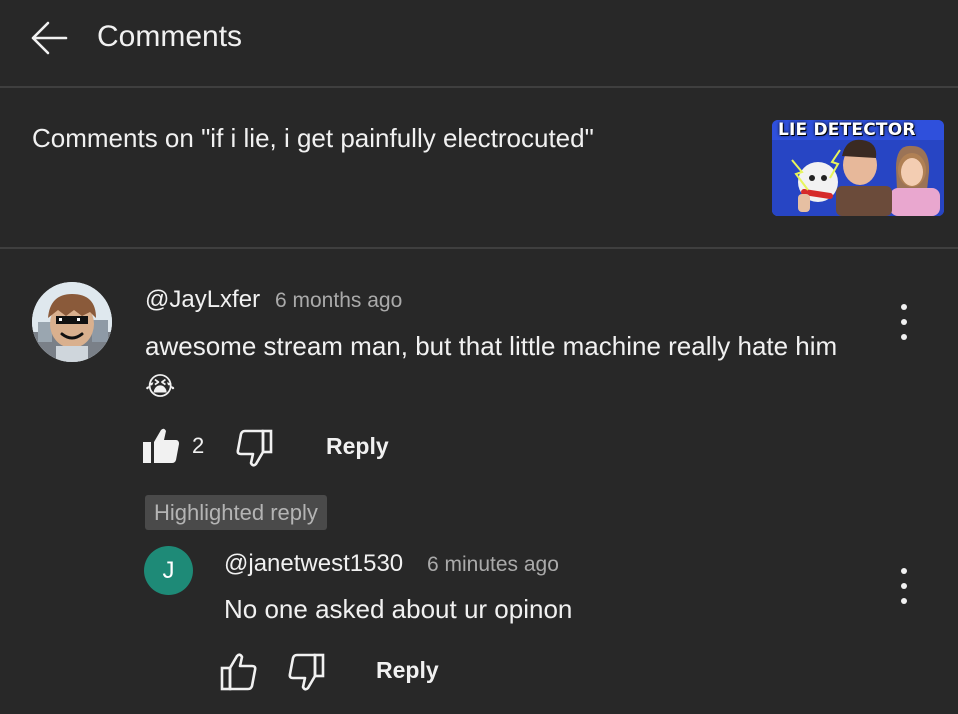 Image resolution: width=958 pixels, height=714 pixels. What do you see at coordinates (202, 300) in the screenshot?
I see `comment-author: @JayLxfer` at bounding box center [202, 300].